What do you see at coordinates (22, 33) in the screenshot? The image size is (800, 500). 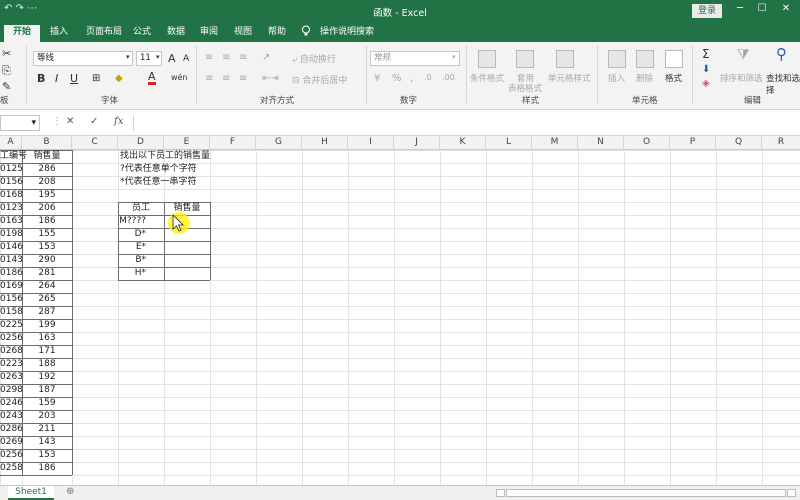 I see `tab-home: 开始` at bounding box center [22, 33].